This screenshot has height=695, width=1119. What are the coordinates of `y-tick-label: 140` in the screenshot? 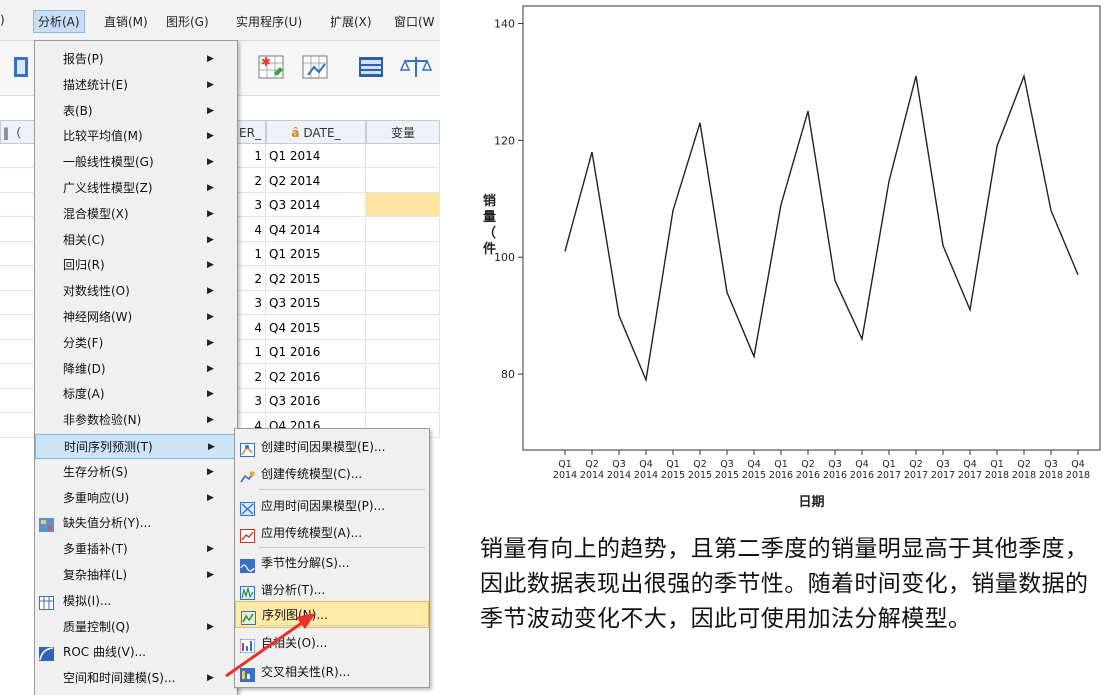 It's located at (504, 24).